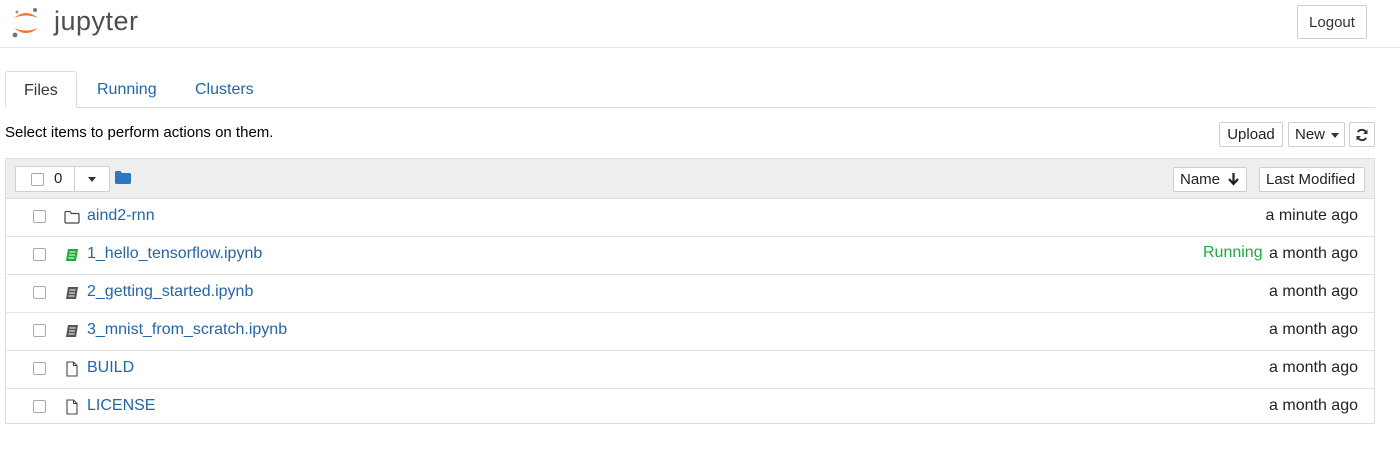  What do you see at coordinates (58, 178) in the screenshot?
I see `selected-count: 0` at bounding box center [58, 178].